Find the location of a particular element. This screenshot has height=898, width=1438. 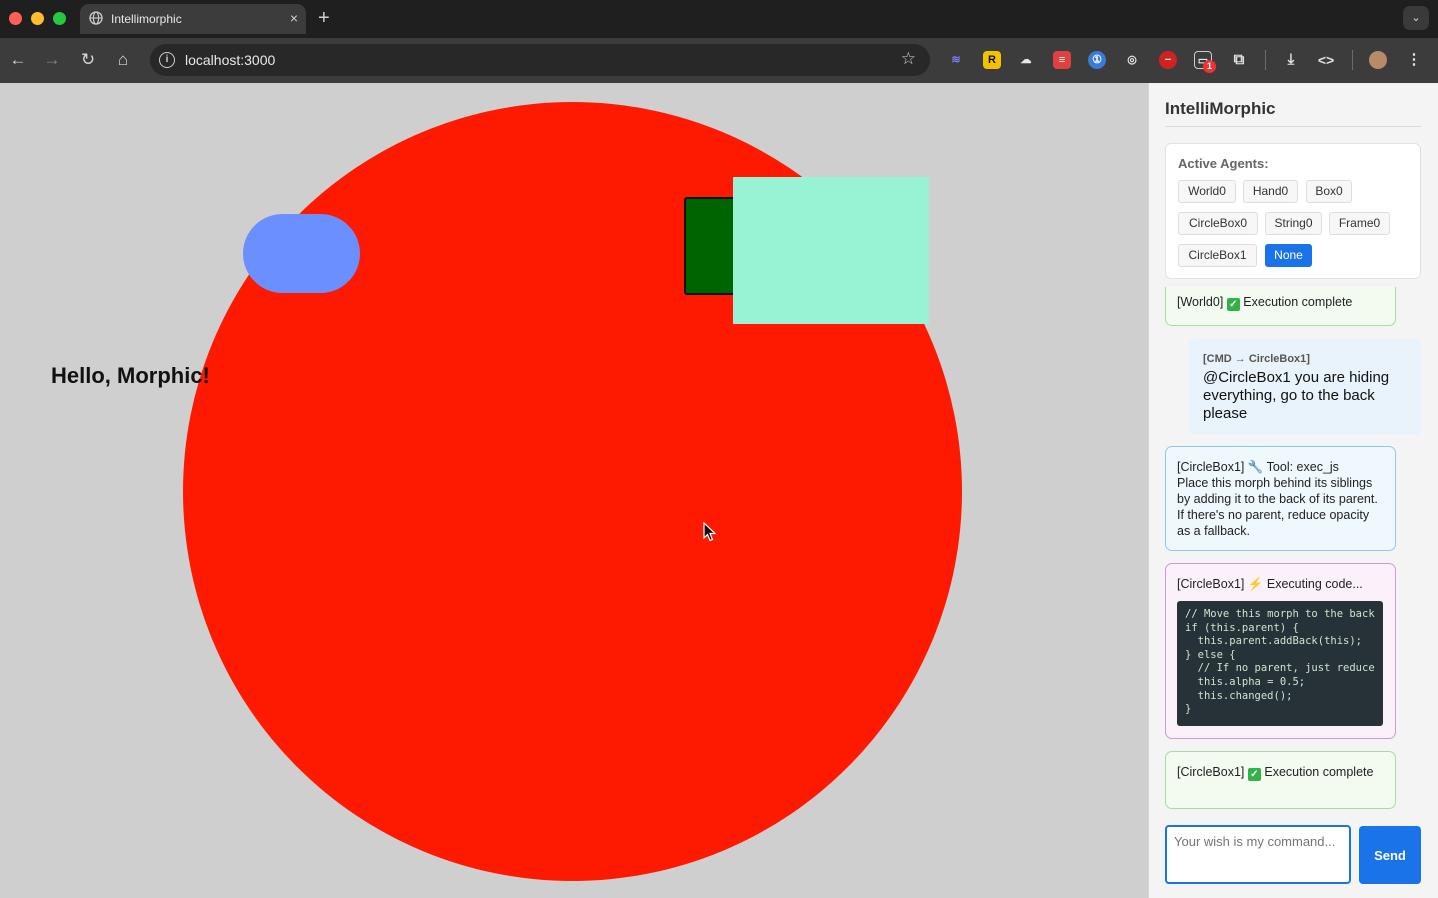

message-sender: [World0] is located at coordinates (1200, 302).